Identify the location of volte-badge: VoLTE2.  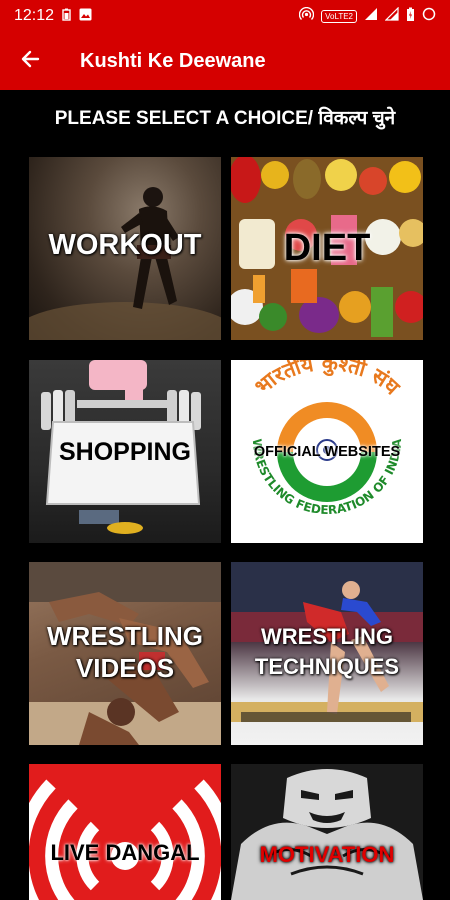
(339, 16).